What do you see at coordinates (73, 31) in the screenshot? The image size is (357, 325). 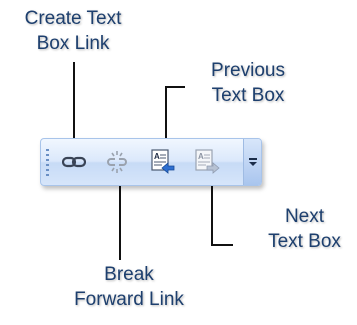 I see `create-text-box-link-callout: Create Text Box Link` at bounding box center [73, 31].